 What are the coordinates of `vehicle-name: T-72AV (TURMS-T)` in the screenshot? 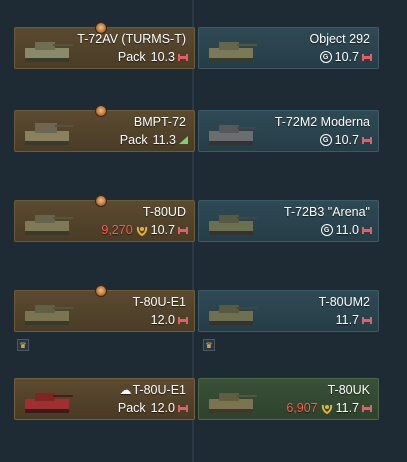 It's located at (131, 39).